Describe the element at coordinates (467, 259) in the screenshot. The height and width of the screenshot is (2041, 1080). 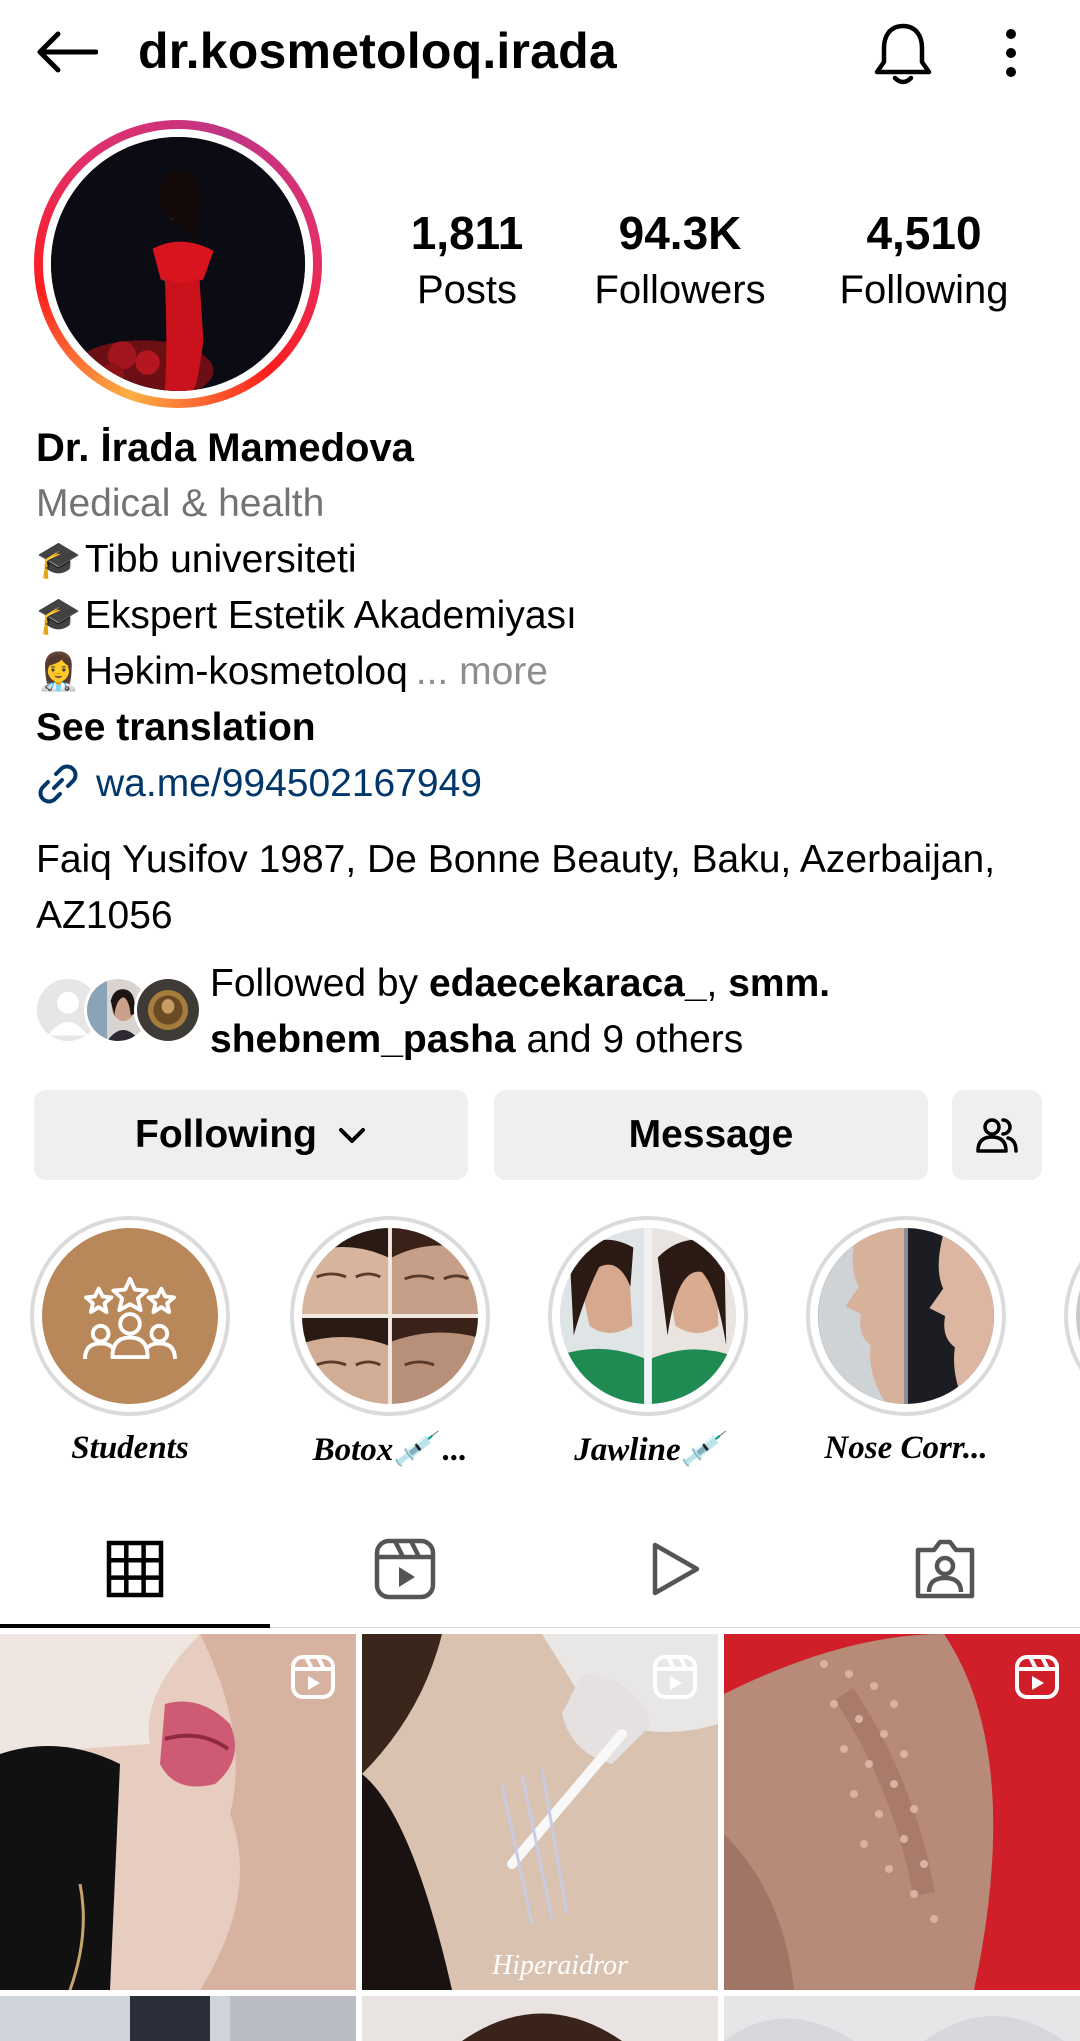
I see `posts-stat: 1,811 Posts` at that location.